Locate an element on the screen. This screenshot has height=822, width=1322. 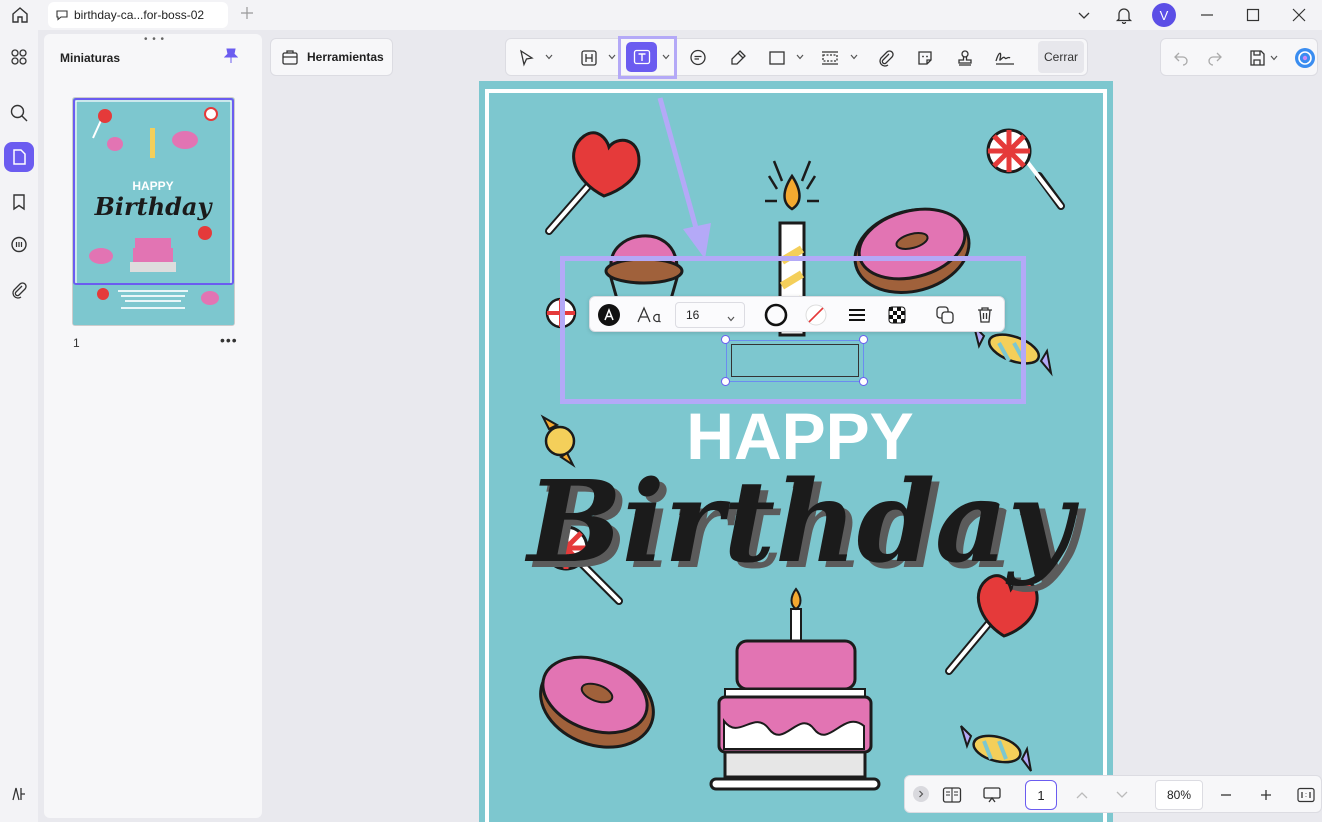
panel-title: Miniaturas is located at coordinates (90, 58).